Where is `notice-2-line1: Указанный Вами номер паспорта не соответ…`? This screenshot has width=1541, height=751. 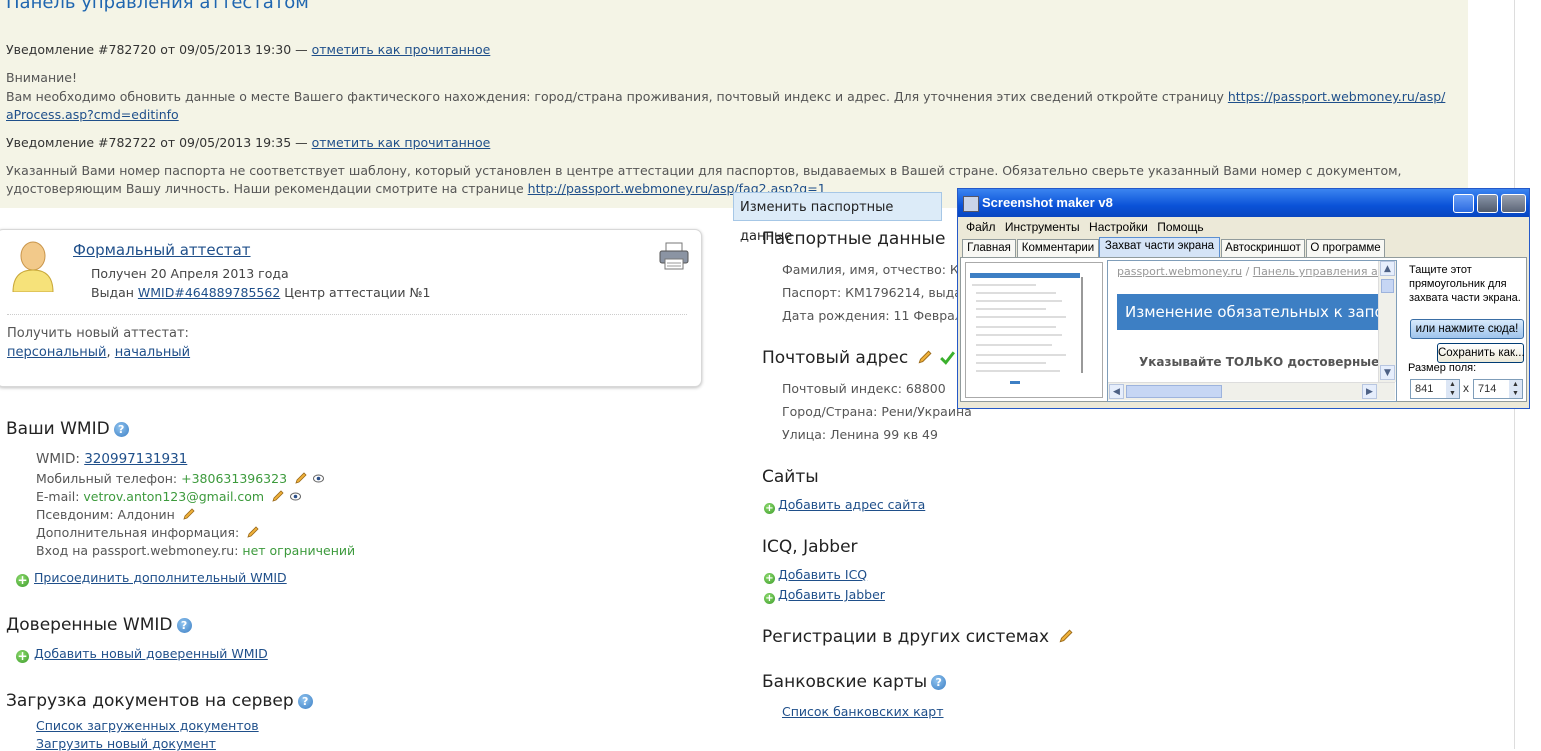
notice-2-line1: Указанный Вами номер паспорта не соответ… is located at coordinates (704, 170).